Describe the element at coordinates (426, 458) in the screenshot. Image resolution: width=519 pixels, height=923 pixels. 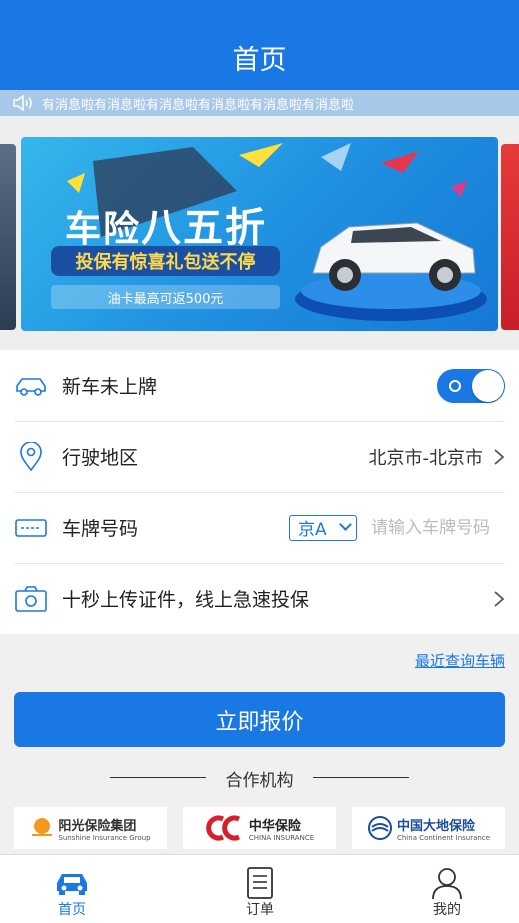
I see `region-value: 北京市-北京市` at that location.